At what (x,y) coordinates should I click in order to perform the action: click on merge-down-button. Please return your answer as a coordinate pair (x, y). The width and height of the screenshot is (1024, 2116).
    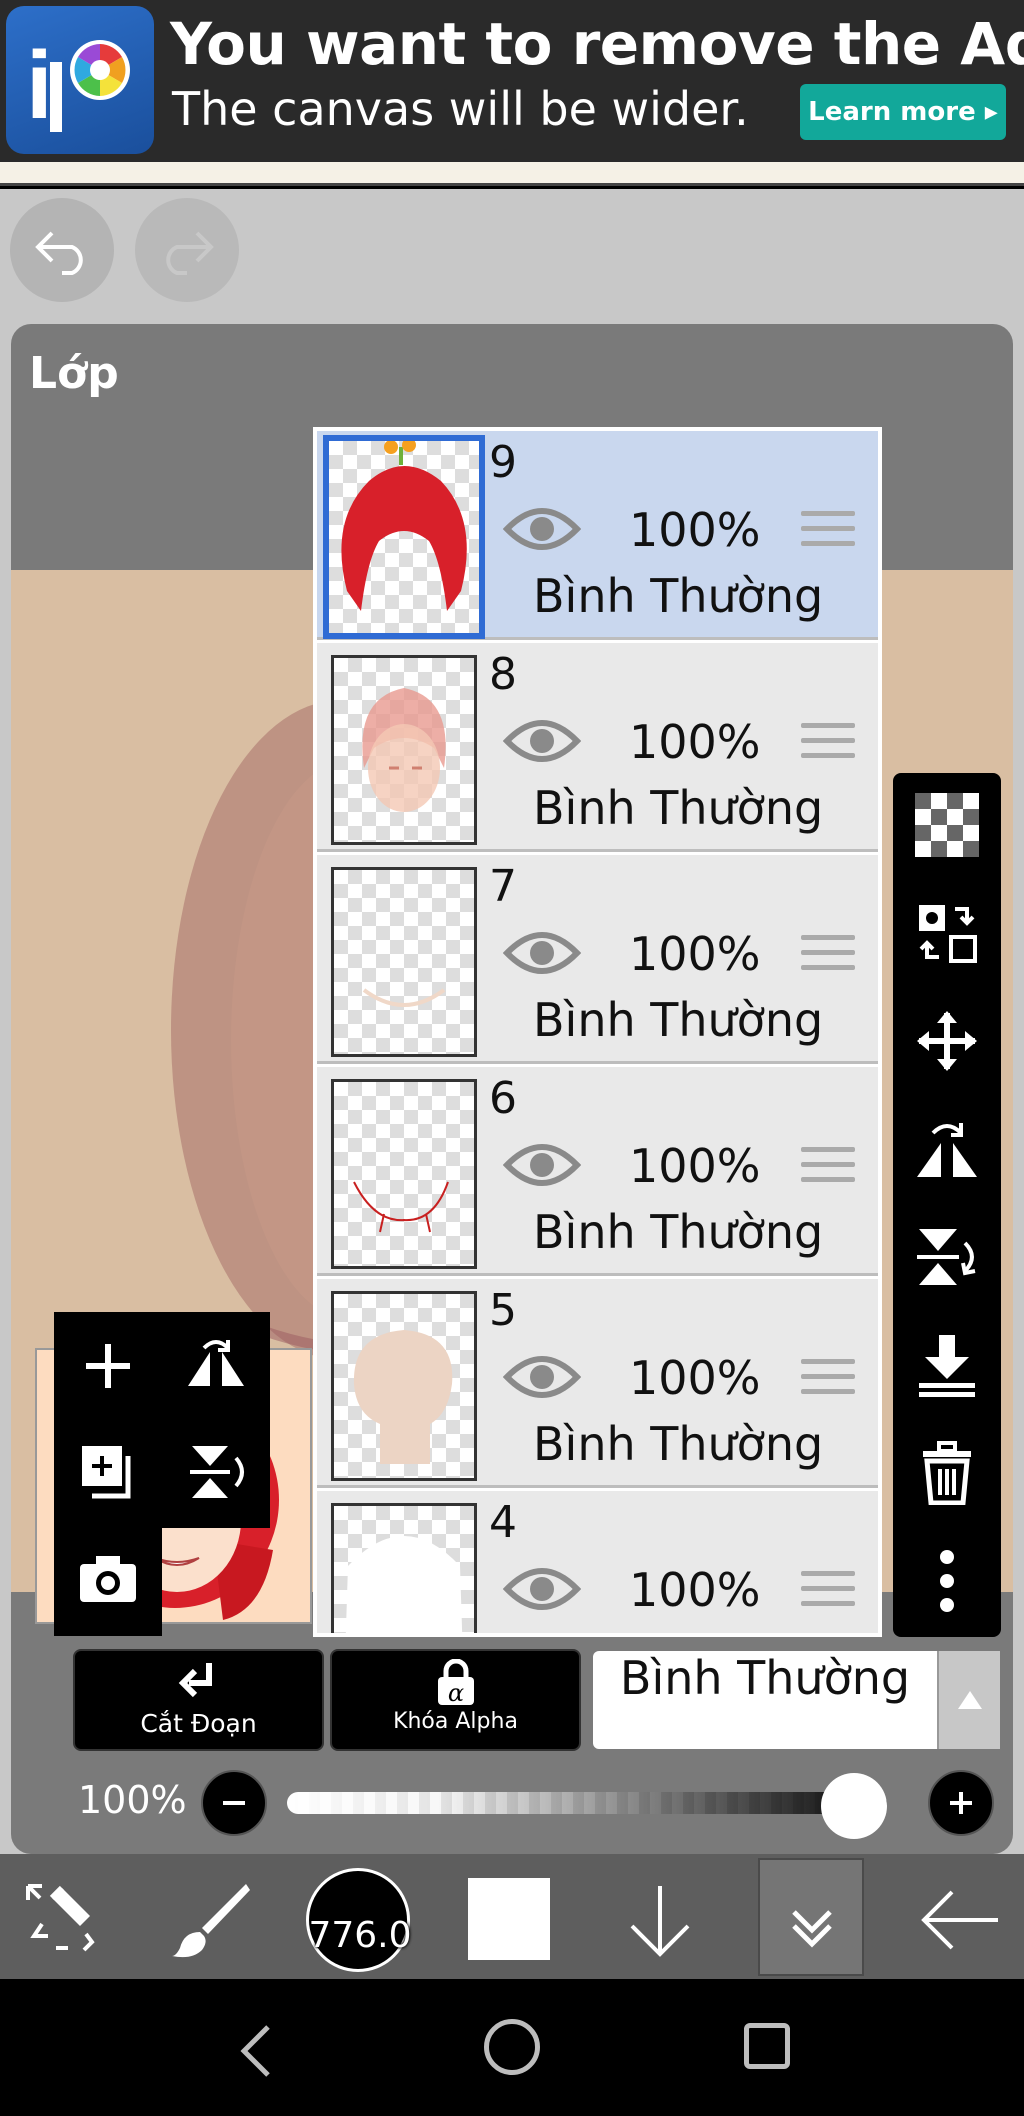
    Looking at the image, I should click on (947, 1365).